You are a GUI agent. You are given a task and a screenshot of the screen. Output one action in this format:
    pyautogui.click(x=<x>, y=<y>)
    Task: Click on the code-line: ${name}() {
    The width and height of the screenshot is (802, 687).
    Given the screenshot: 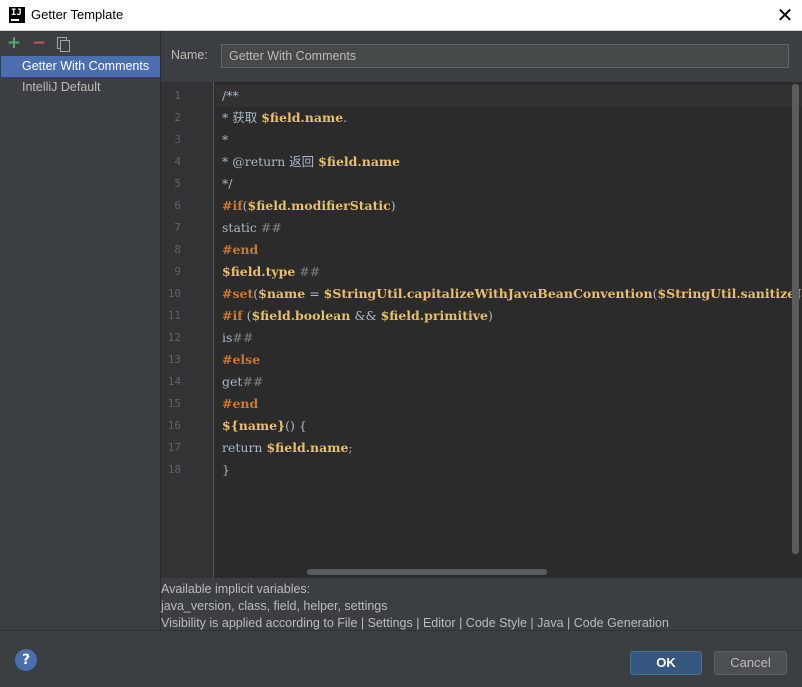 What is the action you would take?
    pyautogui.click(x=264, y=426)
    